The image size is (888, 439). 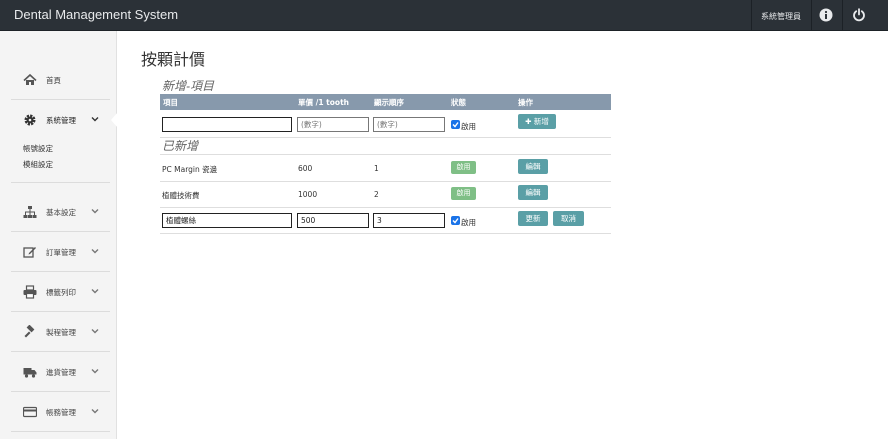 What do you see at coordinates (30, 412) in the screenshot?
I see `credit-card-icon` at bounding box center [30, 412].